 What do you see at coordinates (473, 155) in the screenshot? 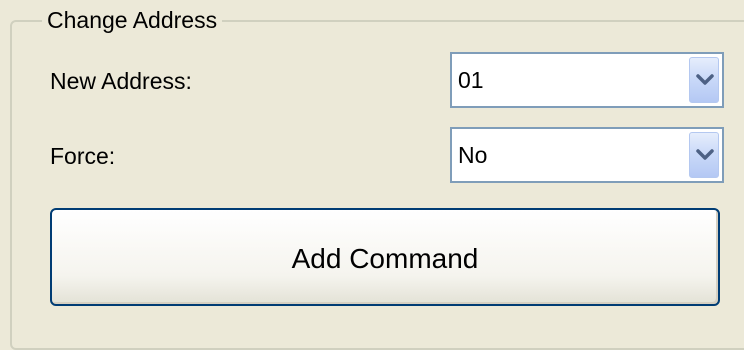
I see `force-value: No` at bounding box center [473, 155].